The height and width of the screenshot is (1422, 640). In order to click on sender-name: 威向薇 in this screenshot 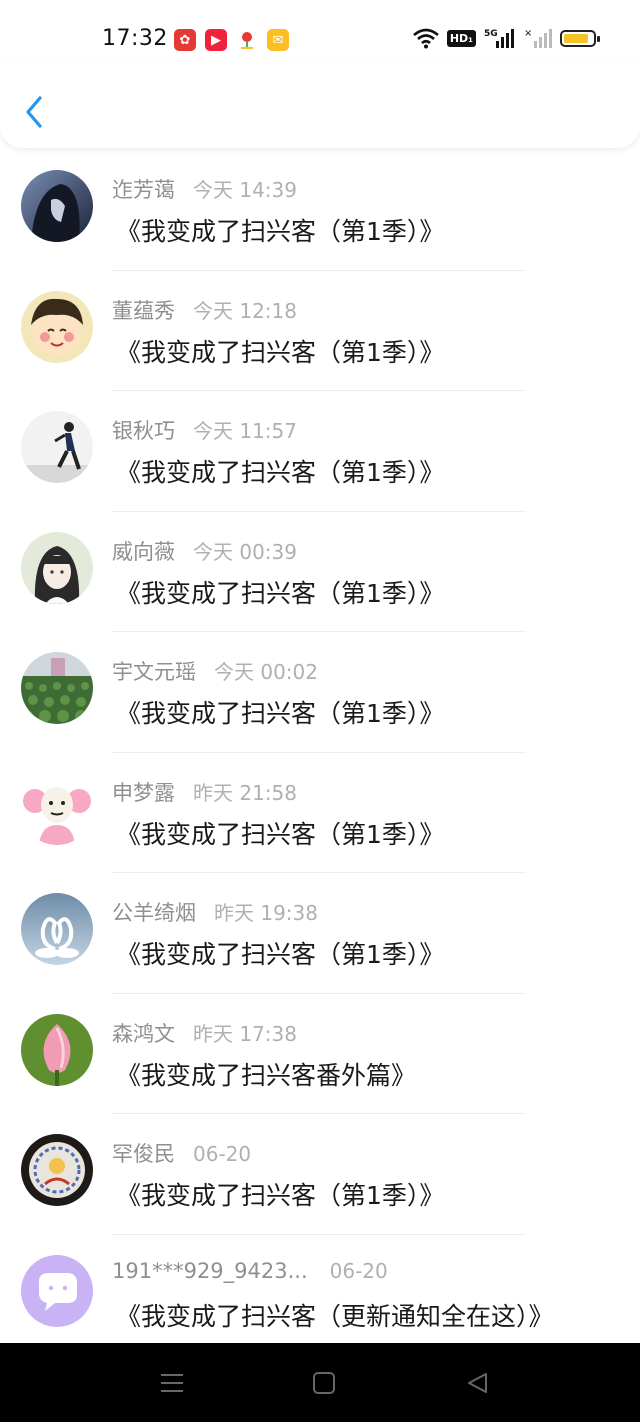, I will do `click(143, 551)`.